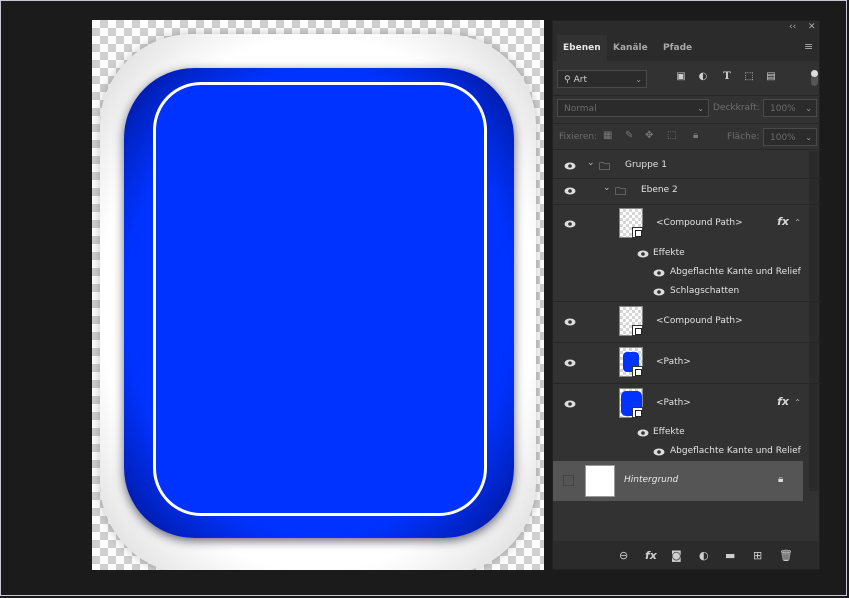 The height and width of the screenshot is (598, 849). I want to click on fill-field: 100% ⌄, so click(790, 137).